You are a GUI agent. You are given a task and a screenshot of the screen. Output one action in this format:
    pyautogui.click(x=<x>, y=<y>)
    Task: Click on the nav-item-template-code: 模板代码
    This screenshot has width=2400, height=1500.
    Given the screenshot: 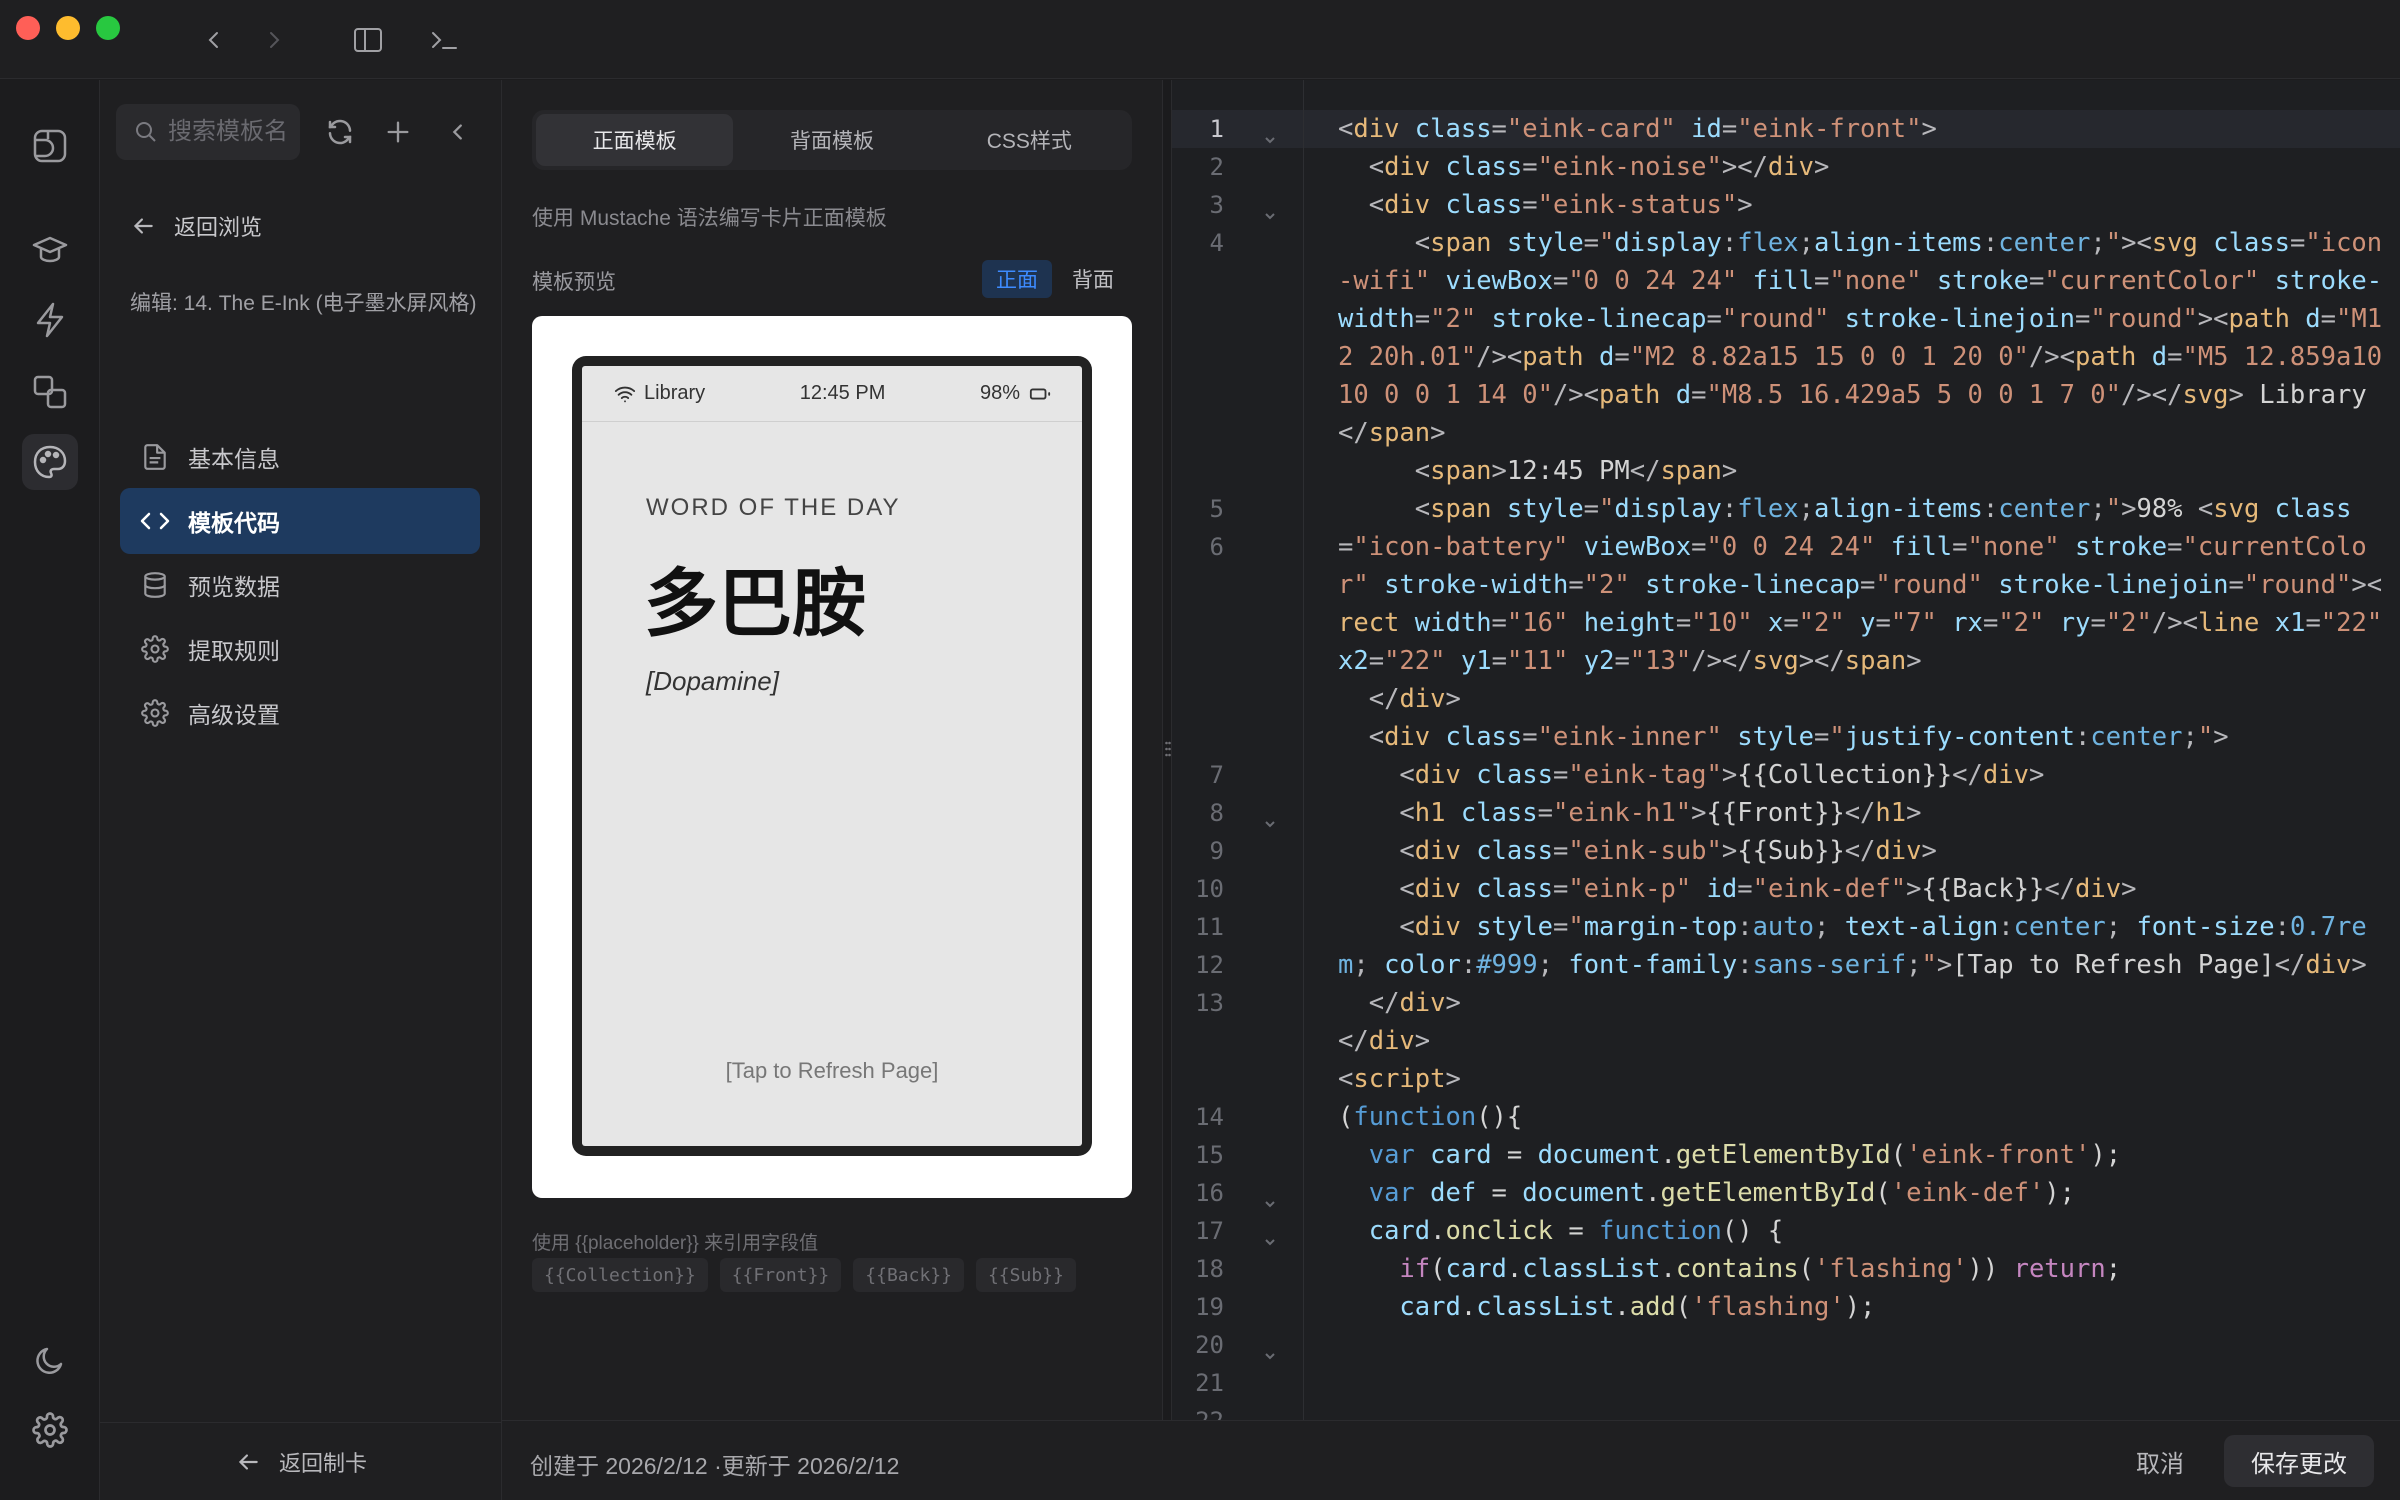 What is the action you would take?
    pyautogui.click(x=300, y=521)
    